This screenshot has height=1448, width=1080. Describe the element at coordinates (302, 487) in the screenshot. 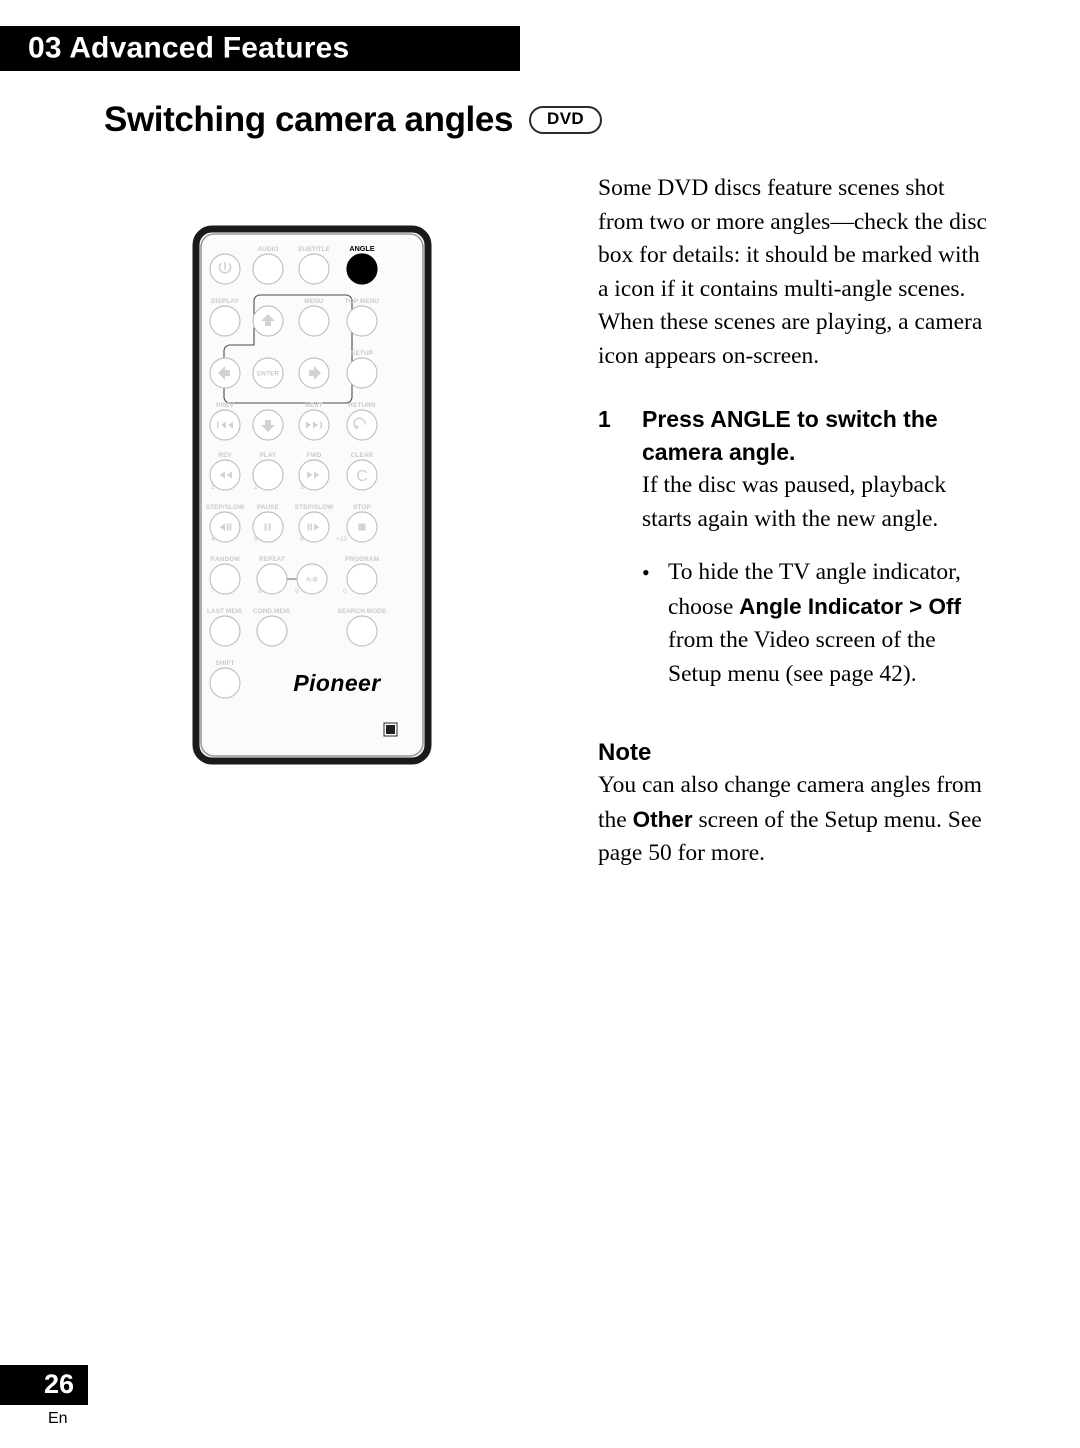

I see `remote-number-3: 3` at that location.